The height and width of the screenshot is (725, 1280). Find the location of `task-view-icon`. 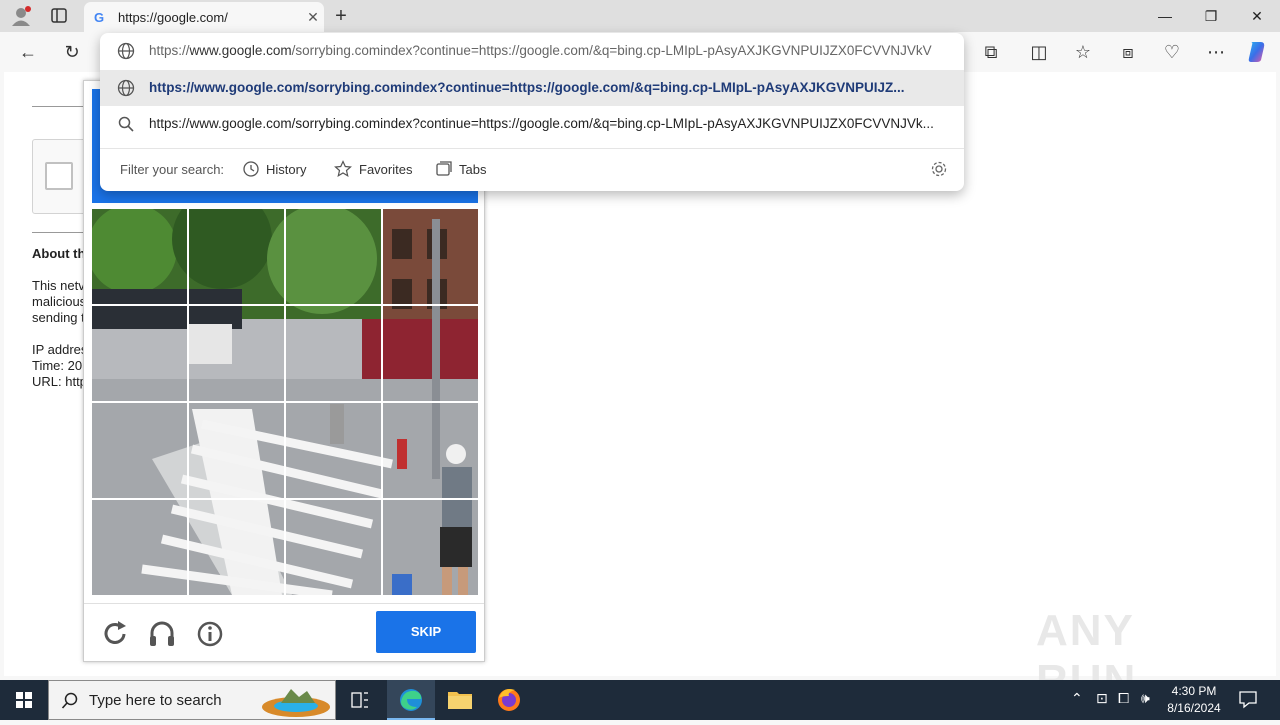

task-view-icon is located at coordinates (360, 700).